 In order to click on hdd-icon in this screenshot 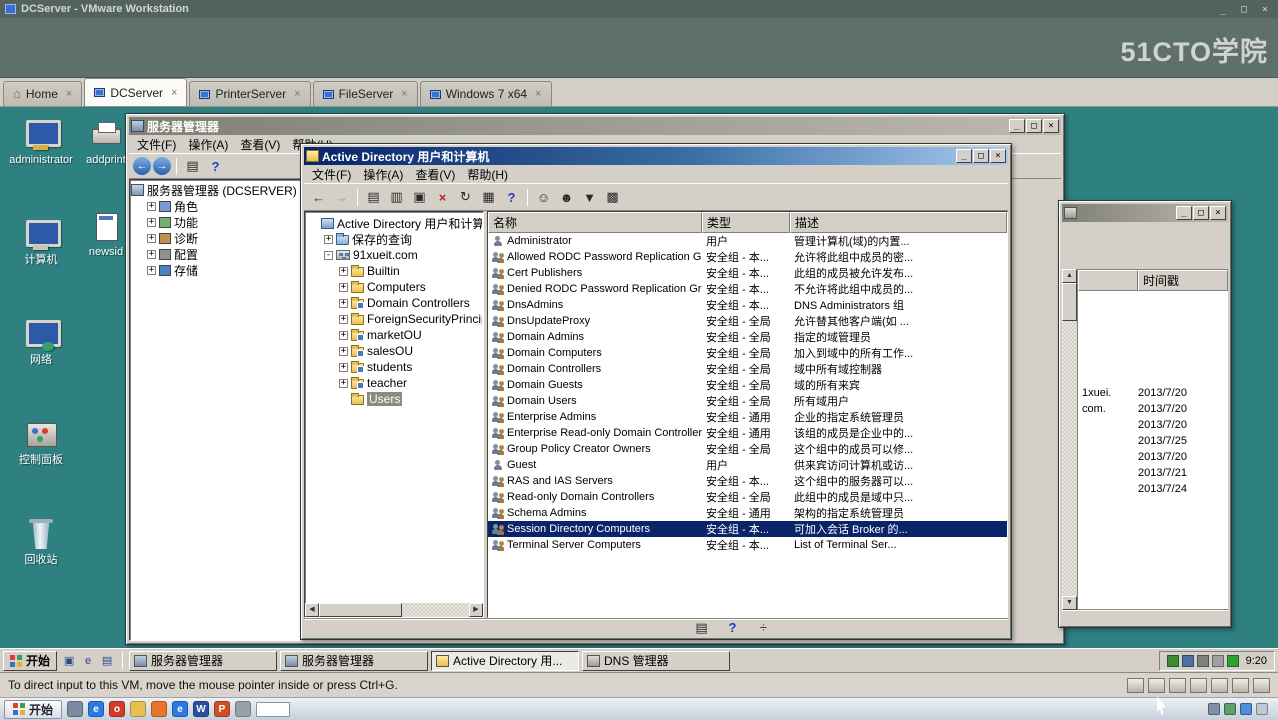, I will do `click(1135, 685)`.